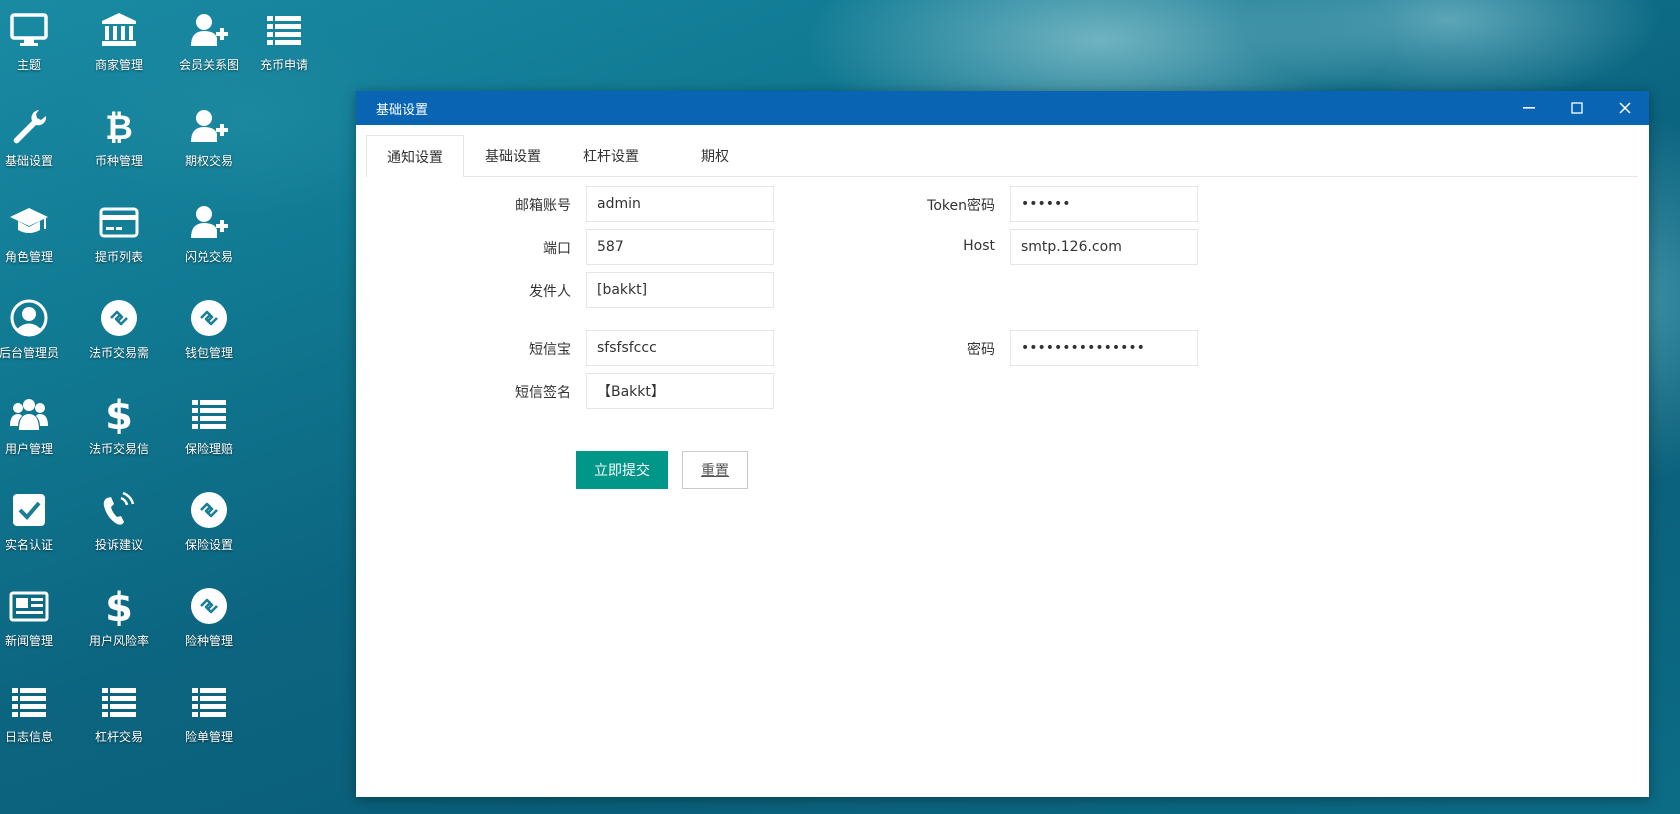 This screenshot has width=1680, height=814. I want to click on desktop-icon-6: ₿ 币种管理, so click(119, 136).